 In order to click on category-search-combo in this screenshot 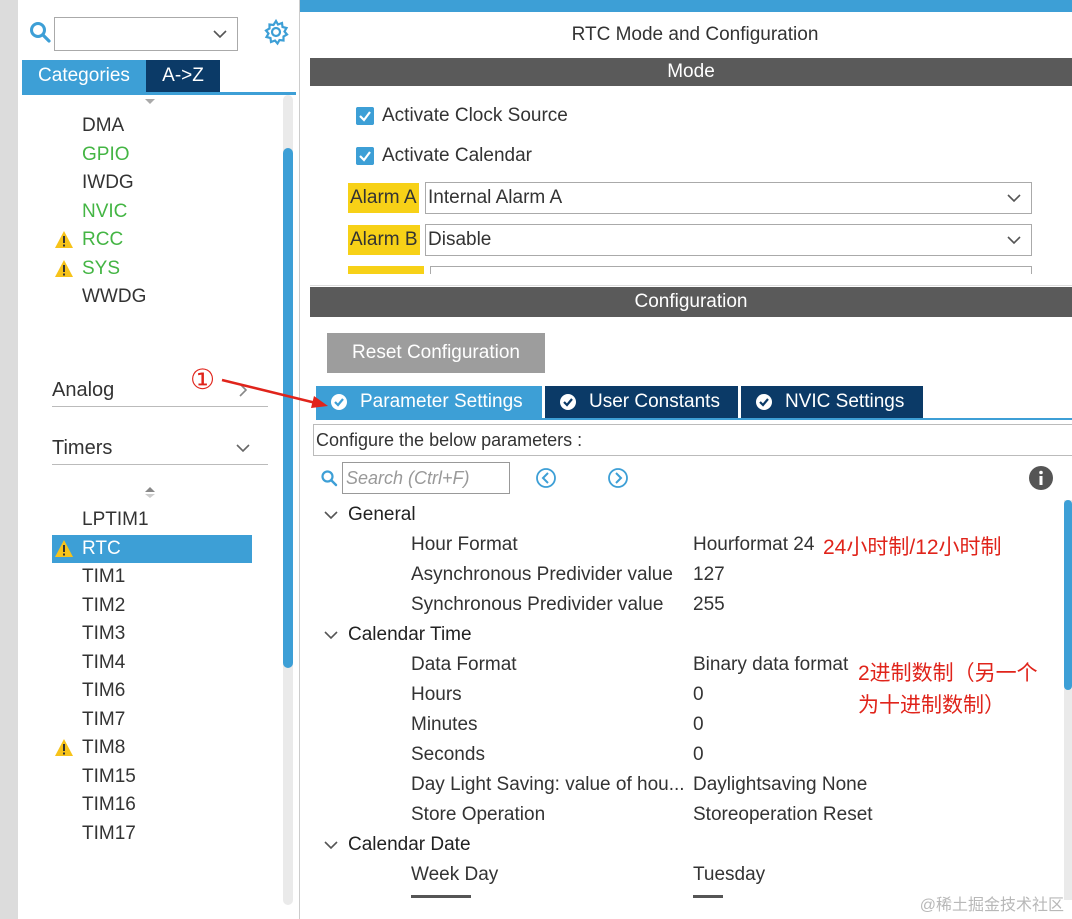, I will do `click(146, 34)`.